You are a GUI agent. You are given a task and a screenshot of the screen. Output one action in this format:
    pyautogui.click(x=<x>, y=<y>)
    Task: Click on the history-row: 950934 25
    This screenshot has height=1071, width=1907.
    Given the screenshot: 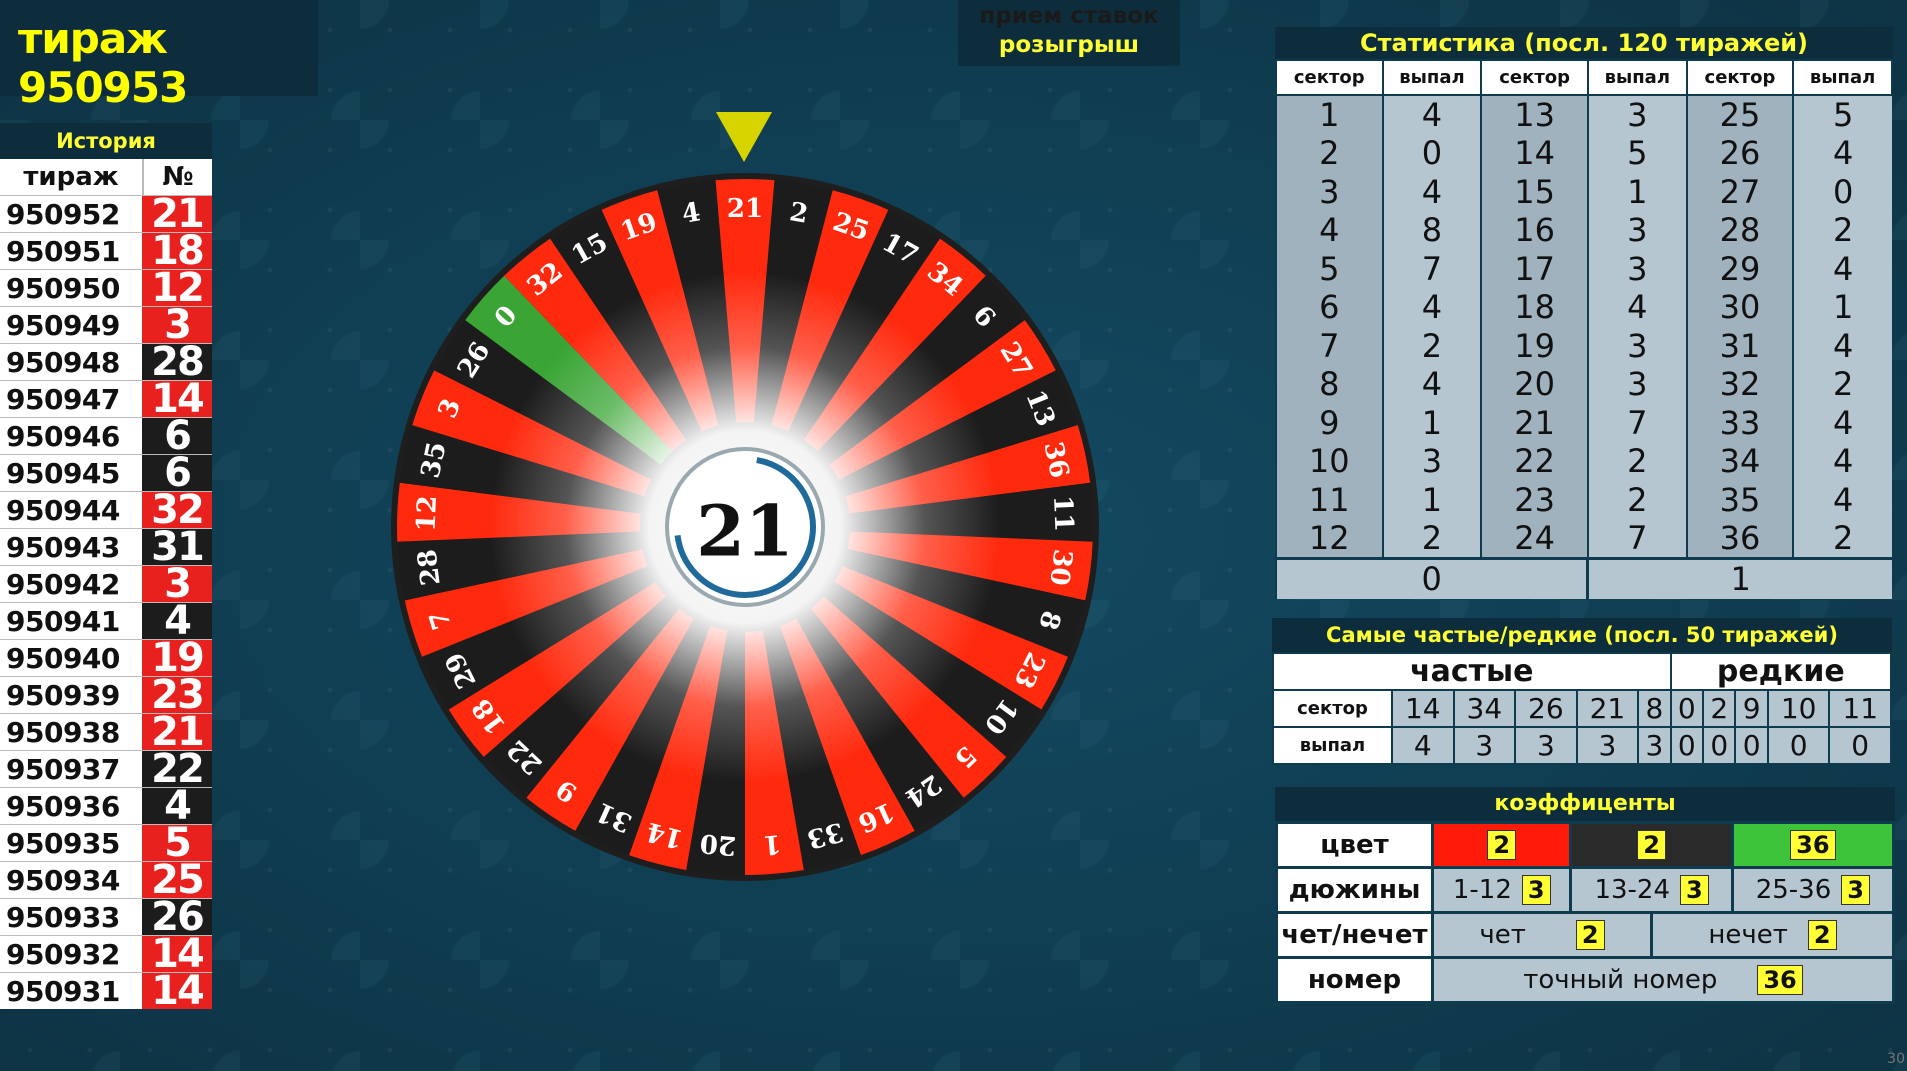 What is the action you would take?
    pyautogui.click(x=106, y=880)
    